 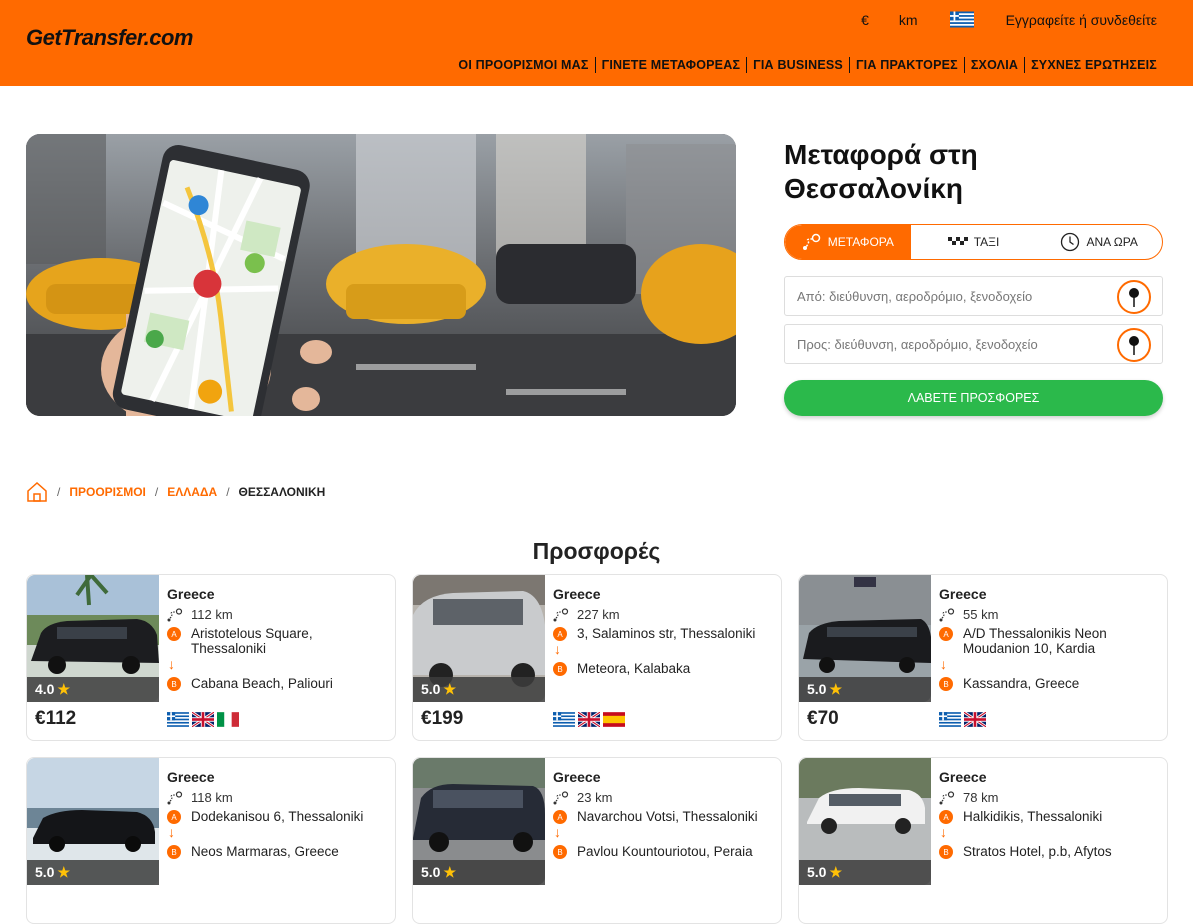 What do you see at coordinates (109, 38) in the screenshot?
I see `logo: GetTransfer.com` at bounding box center [109, 38].